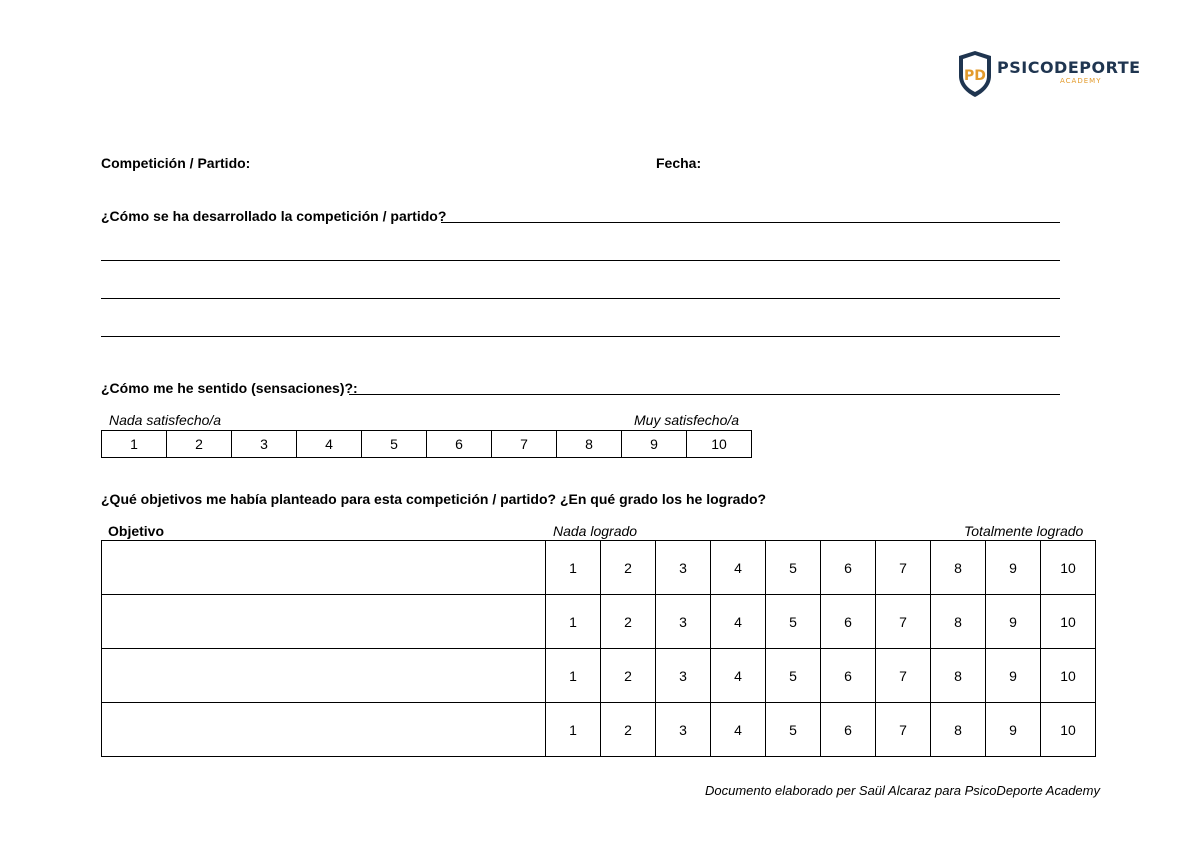 The width and height of the screenshot is (1200, 848). What do you see at coordinates (704, 394) in the screenshot?
I see `q2-answer-line` at bounding box center [704, 394].